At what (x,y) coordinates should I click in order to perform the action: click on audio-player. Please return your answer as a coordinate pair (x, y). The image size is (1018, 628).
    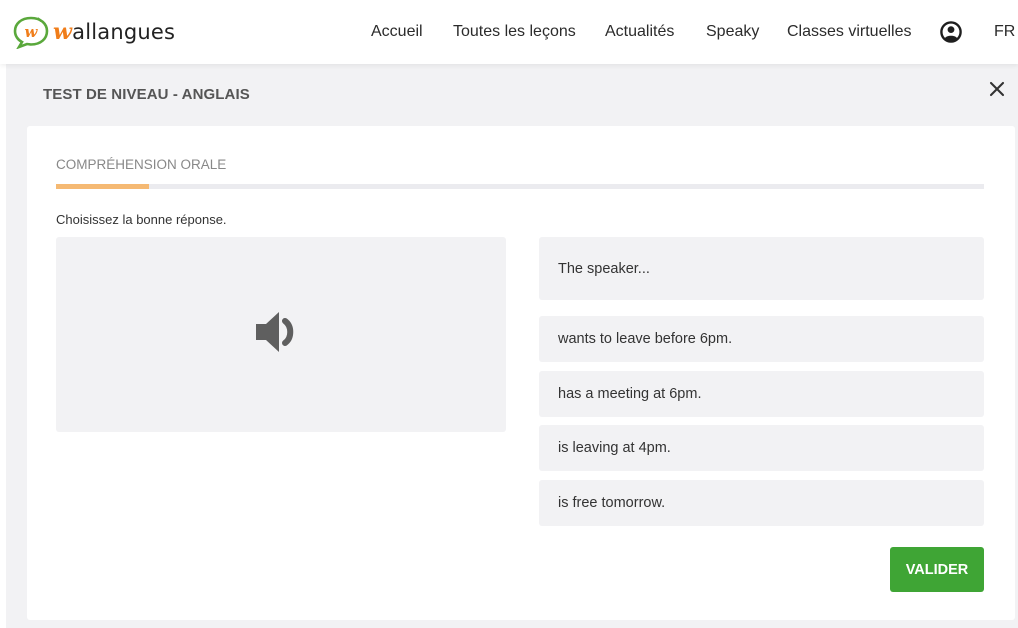
    Looking at the image, I should click on (281, 334).